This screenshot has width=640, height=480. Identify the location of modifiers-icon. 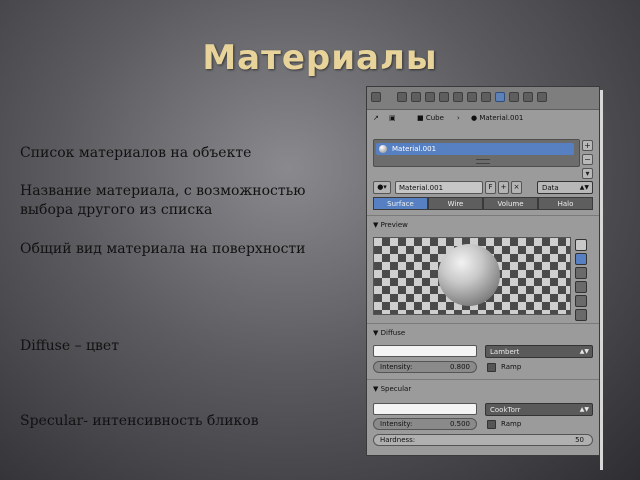
(472, 97).